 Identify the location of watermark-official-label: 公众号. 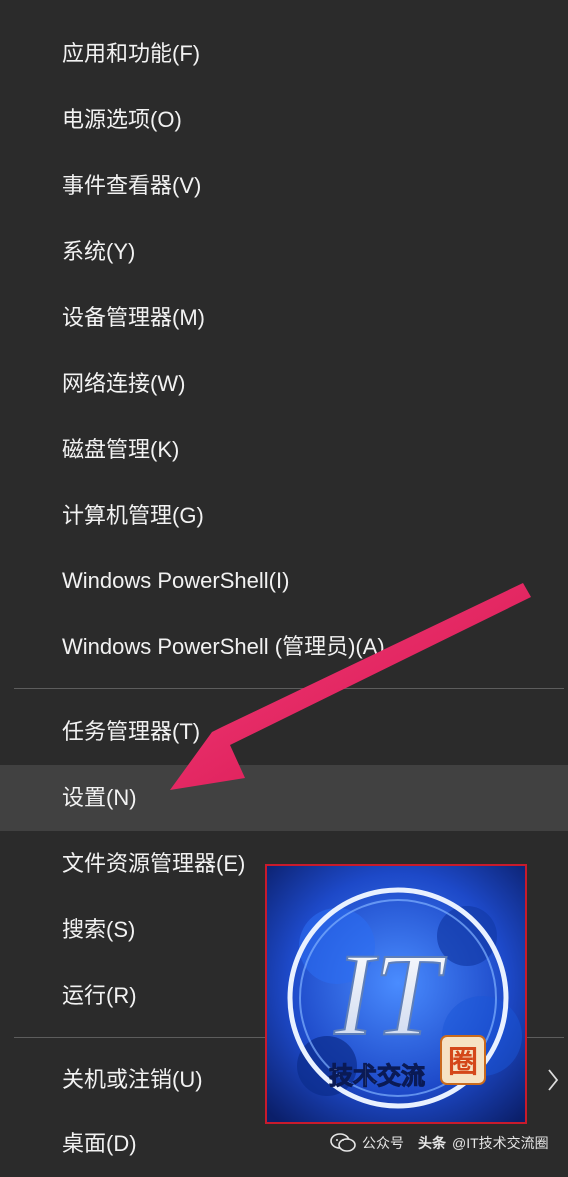
(383, 1143).